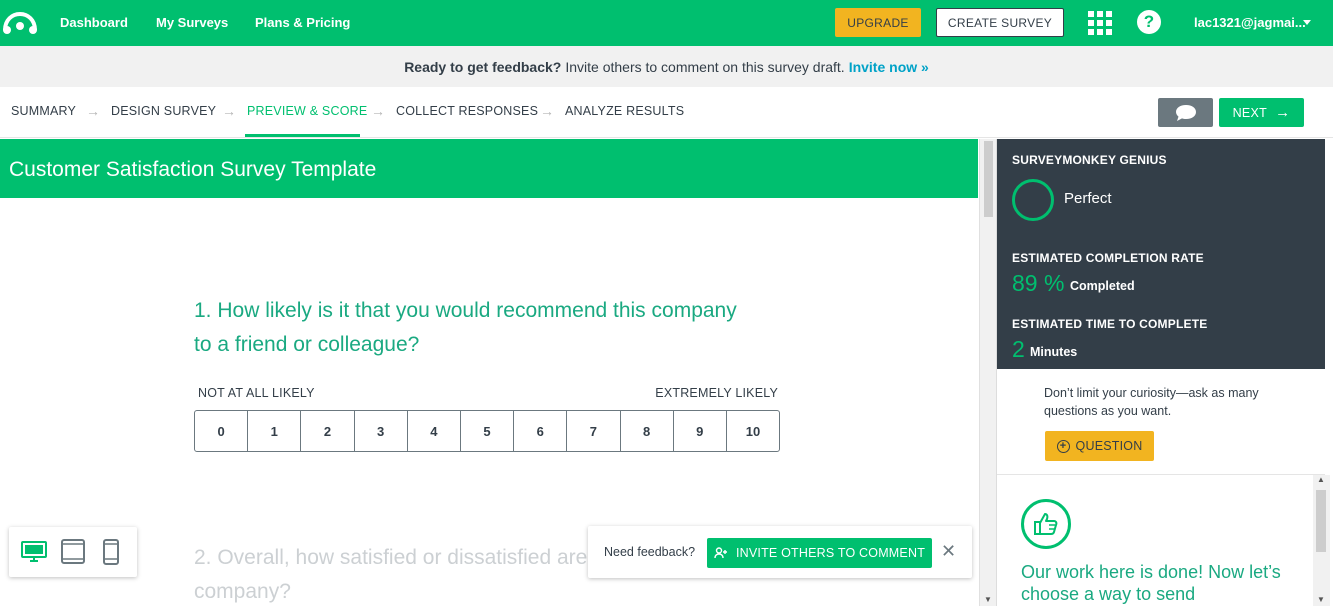 Image resolution: width=1333 pixels, height=609 pixels. What do you see at coordinates (1321, 479) in the screenshot?
I see `scroll-up-icon: ▲` at bounding box center [1321, 479].